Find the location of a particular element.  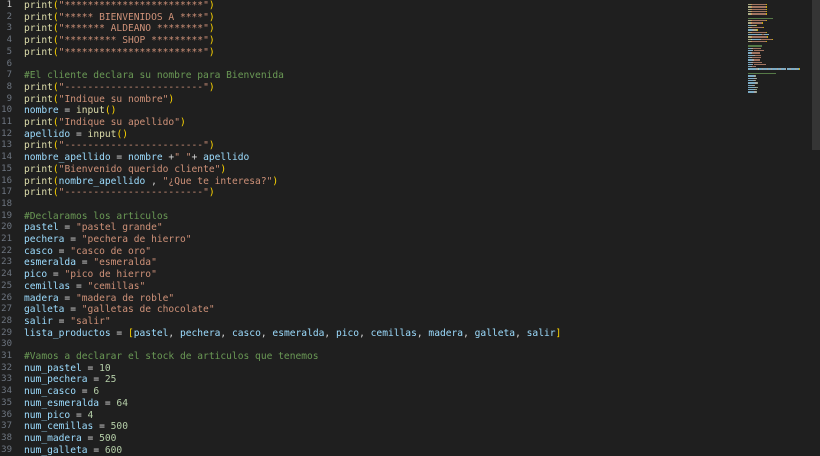

line-code: num_madera = 500 is located at coordinates (70, 439).